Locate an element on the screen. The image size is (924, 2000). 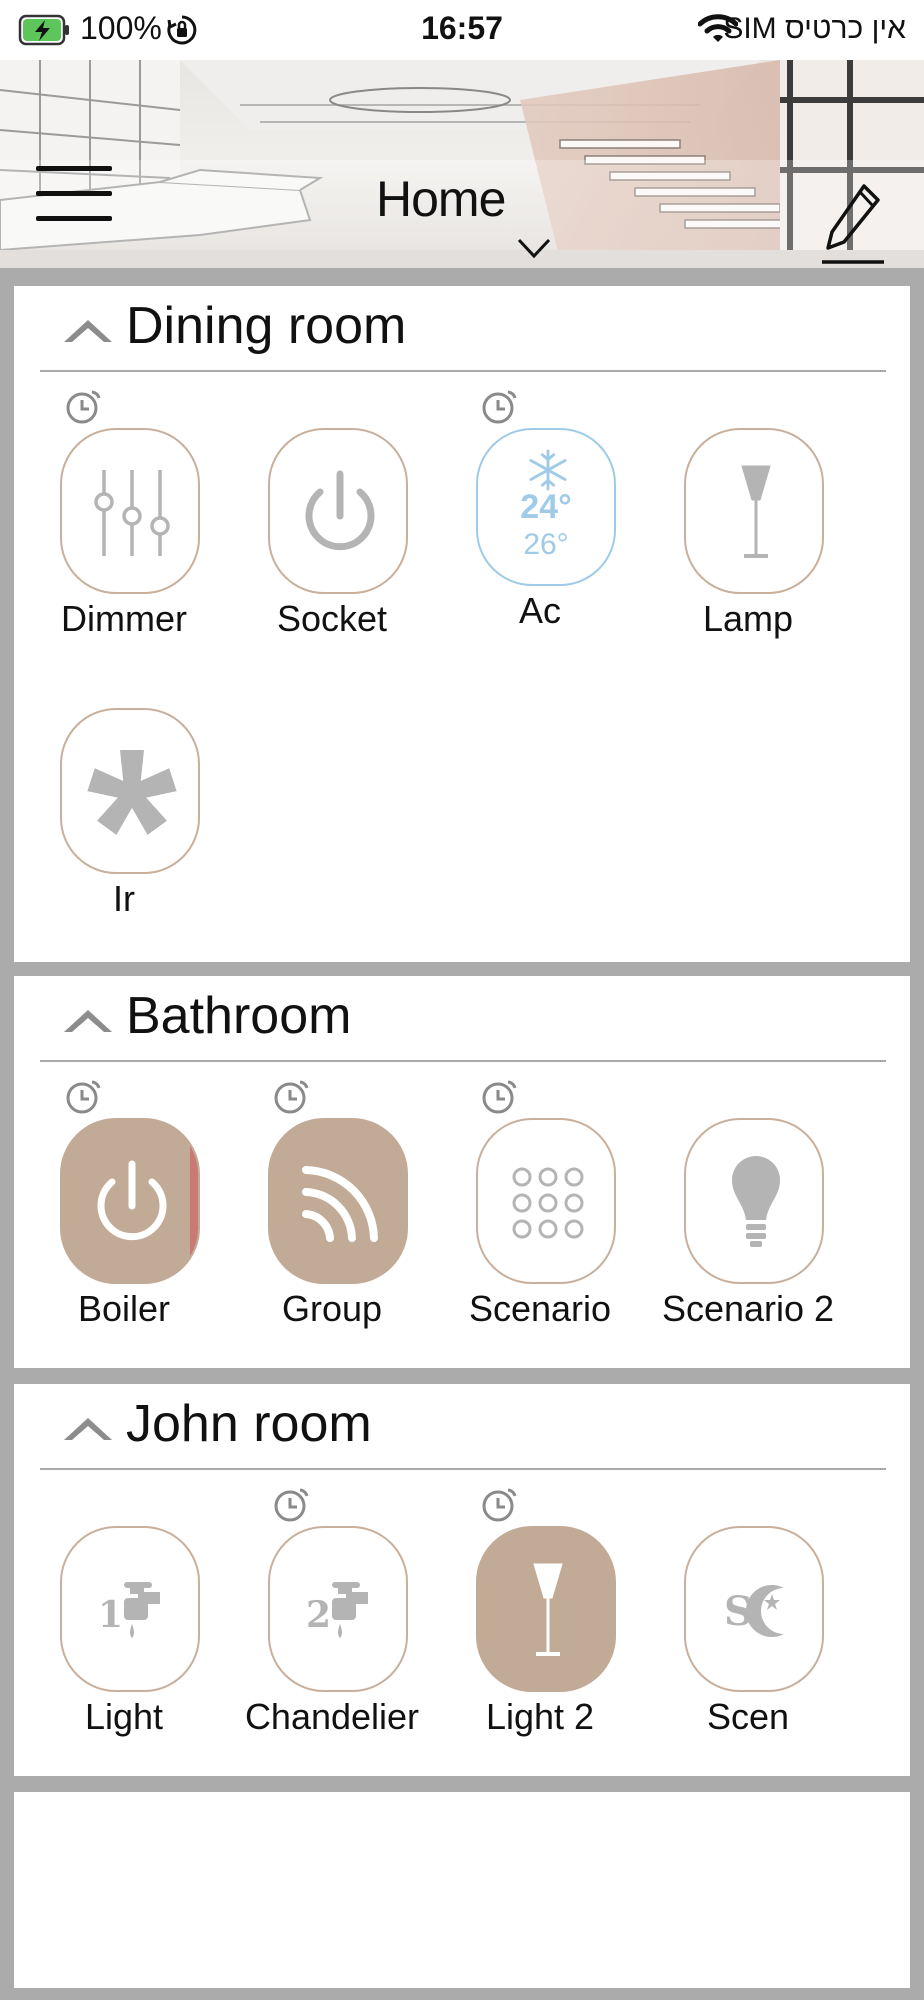
light-toggle-button: 1 is located at coordinates (130, 1609).